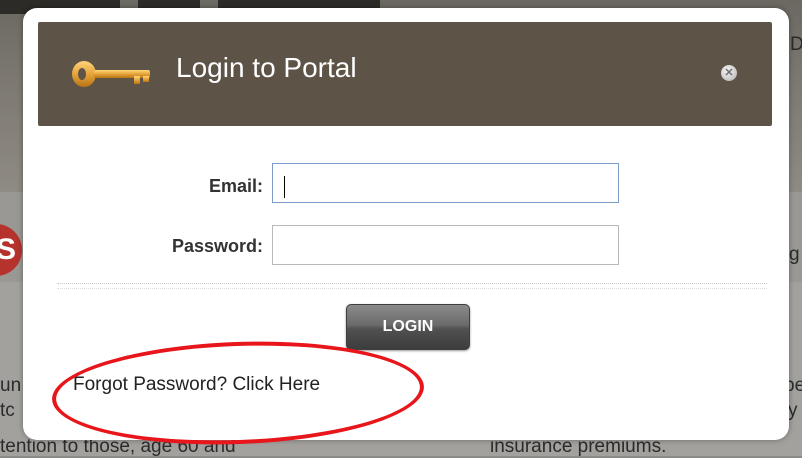 The width and height of the screenshot is (802, 458). What do you see at coordinates (796, 44) in the screenshot?
I see `background-text-fragment: D` at bounding box center [796, 44].